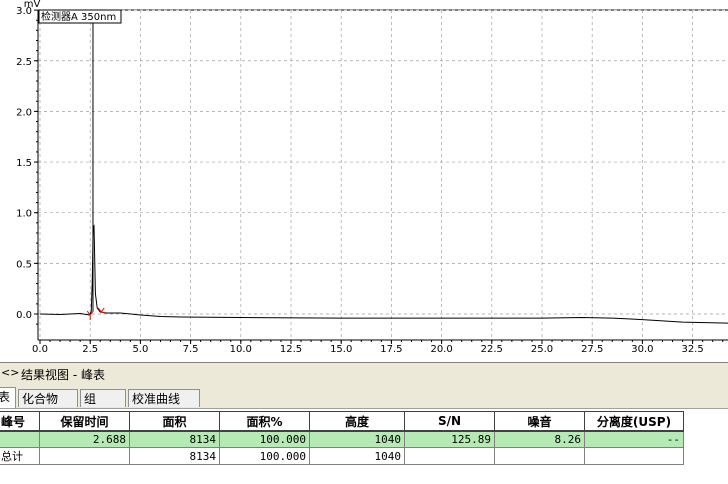  What do you see at coordinates (692, 349) in the screenshot?
I see `x-tick-label: 32.5` at bounding box center [692, 349].